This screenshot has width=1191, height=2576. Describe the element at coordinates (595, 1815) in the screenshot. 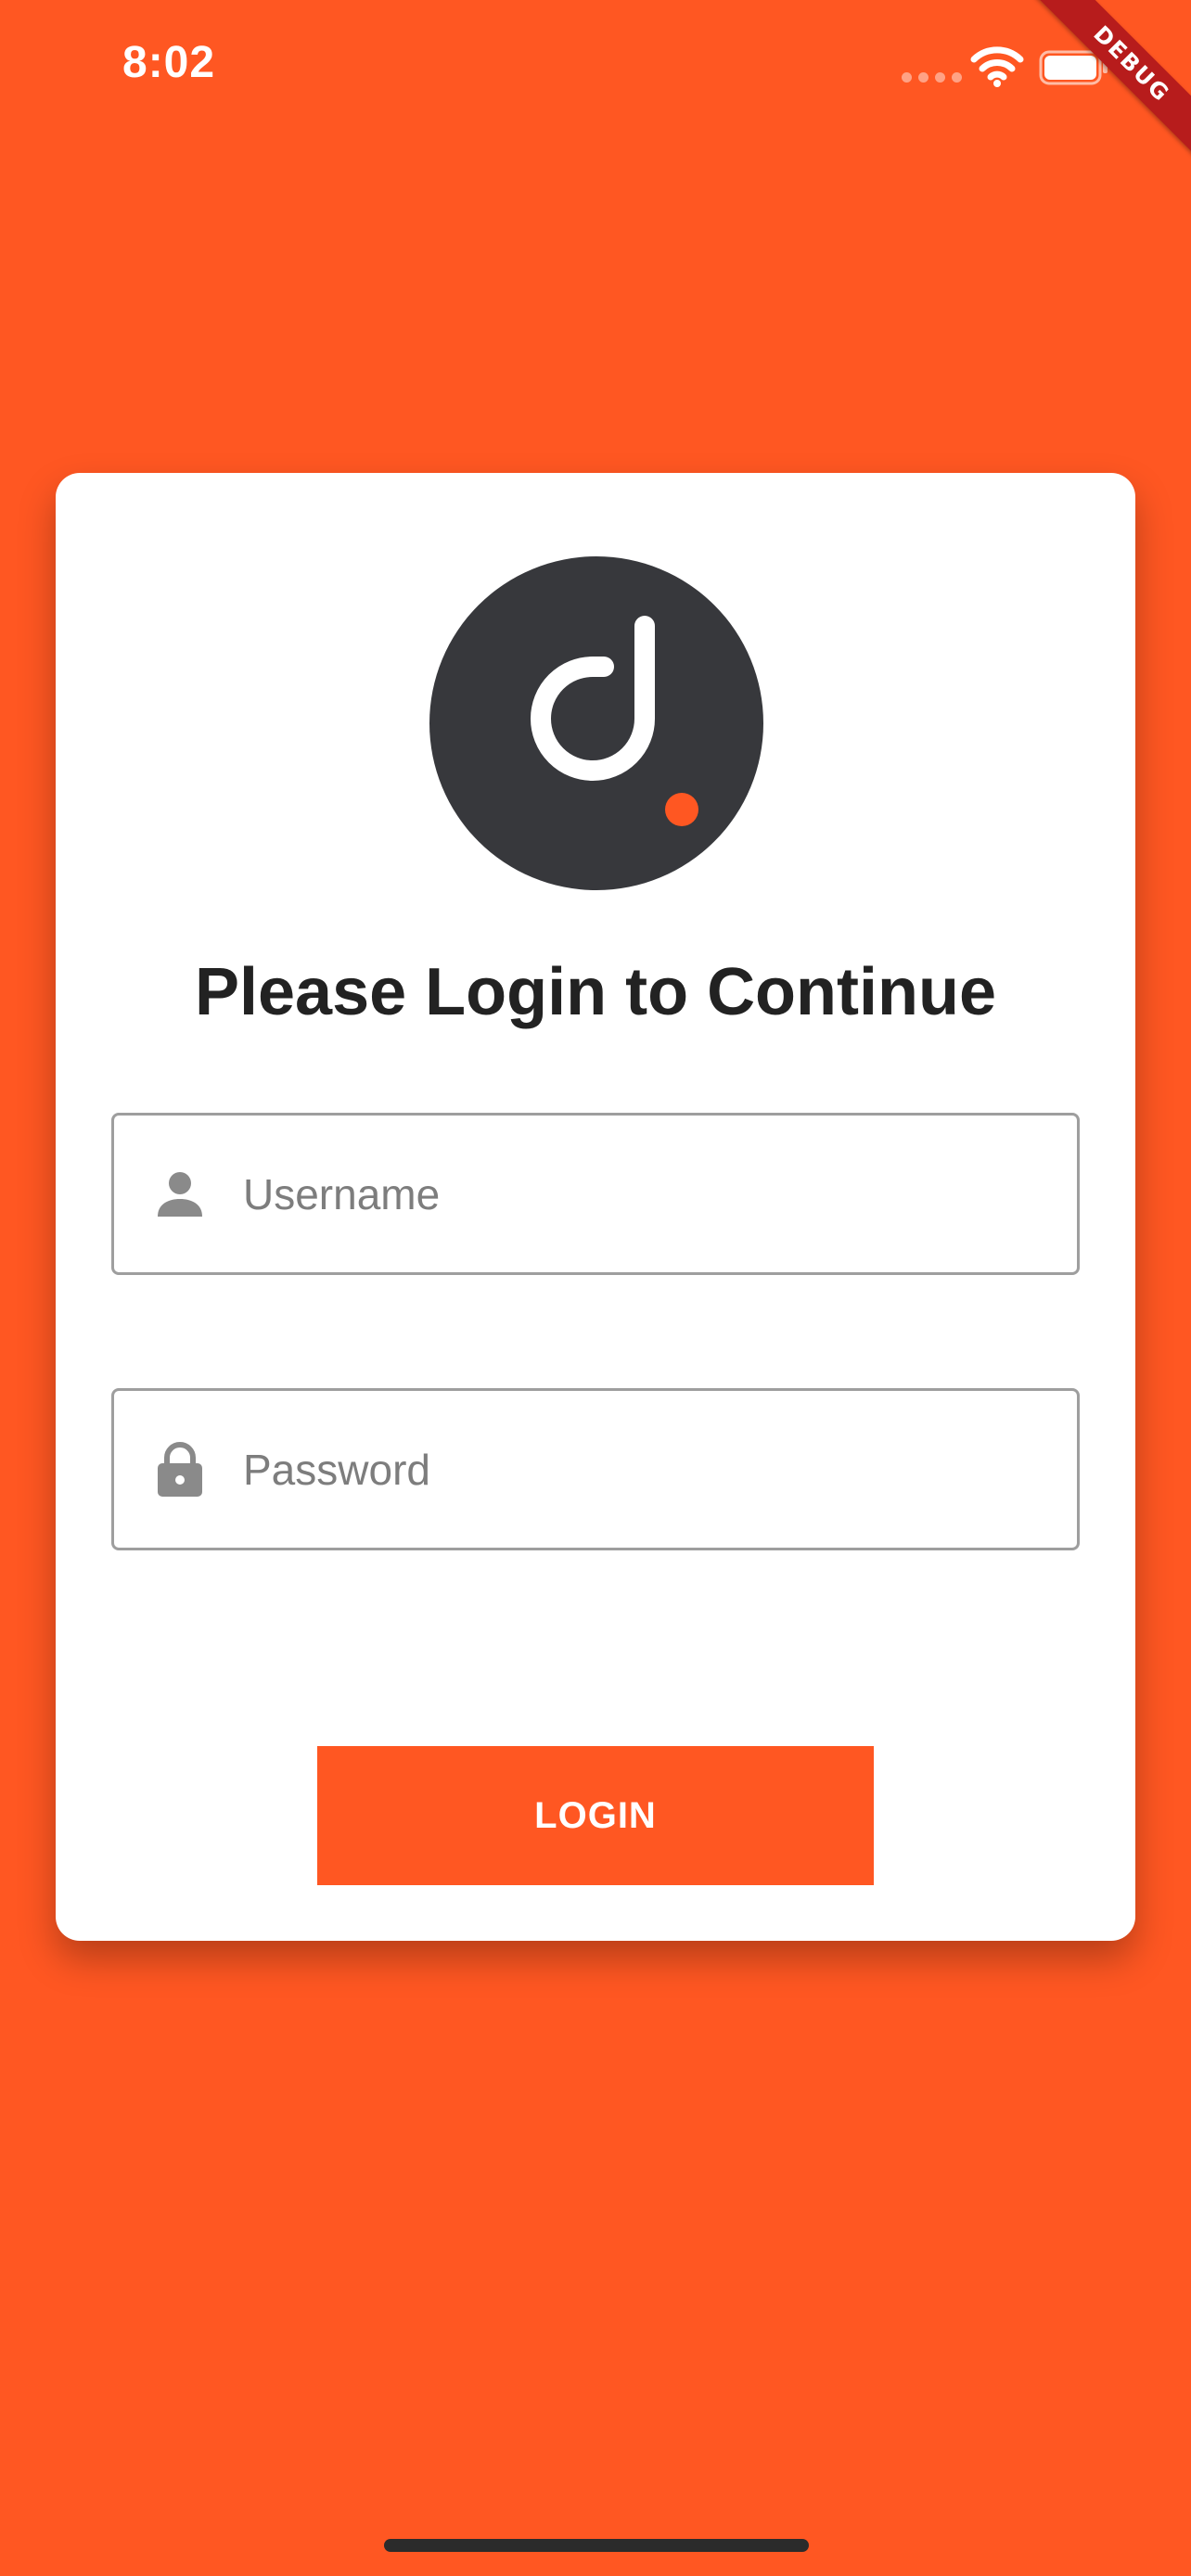

I see `login-button: LOGIN` at that location.